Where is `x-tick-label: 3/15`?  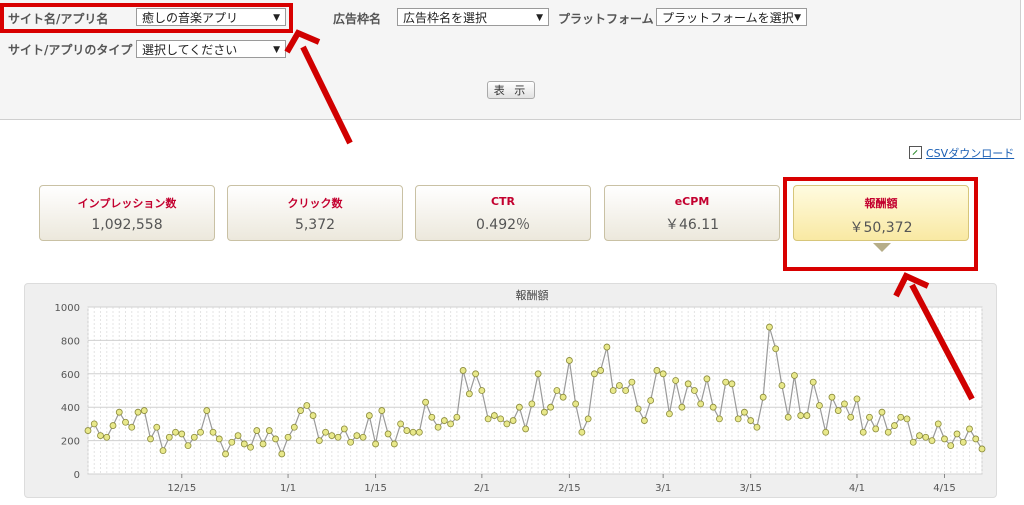
x-tick-label: 3/15 is located at coordinates (750, 488).